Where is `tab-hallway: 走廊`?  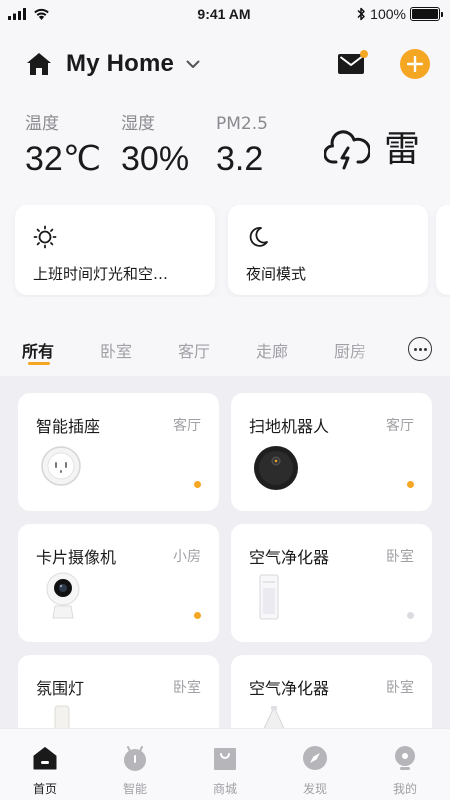
tab-hallway: 走廊 is located at coordinates (272, 350).